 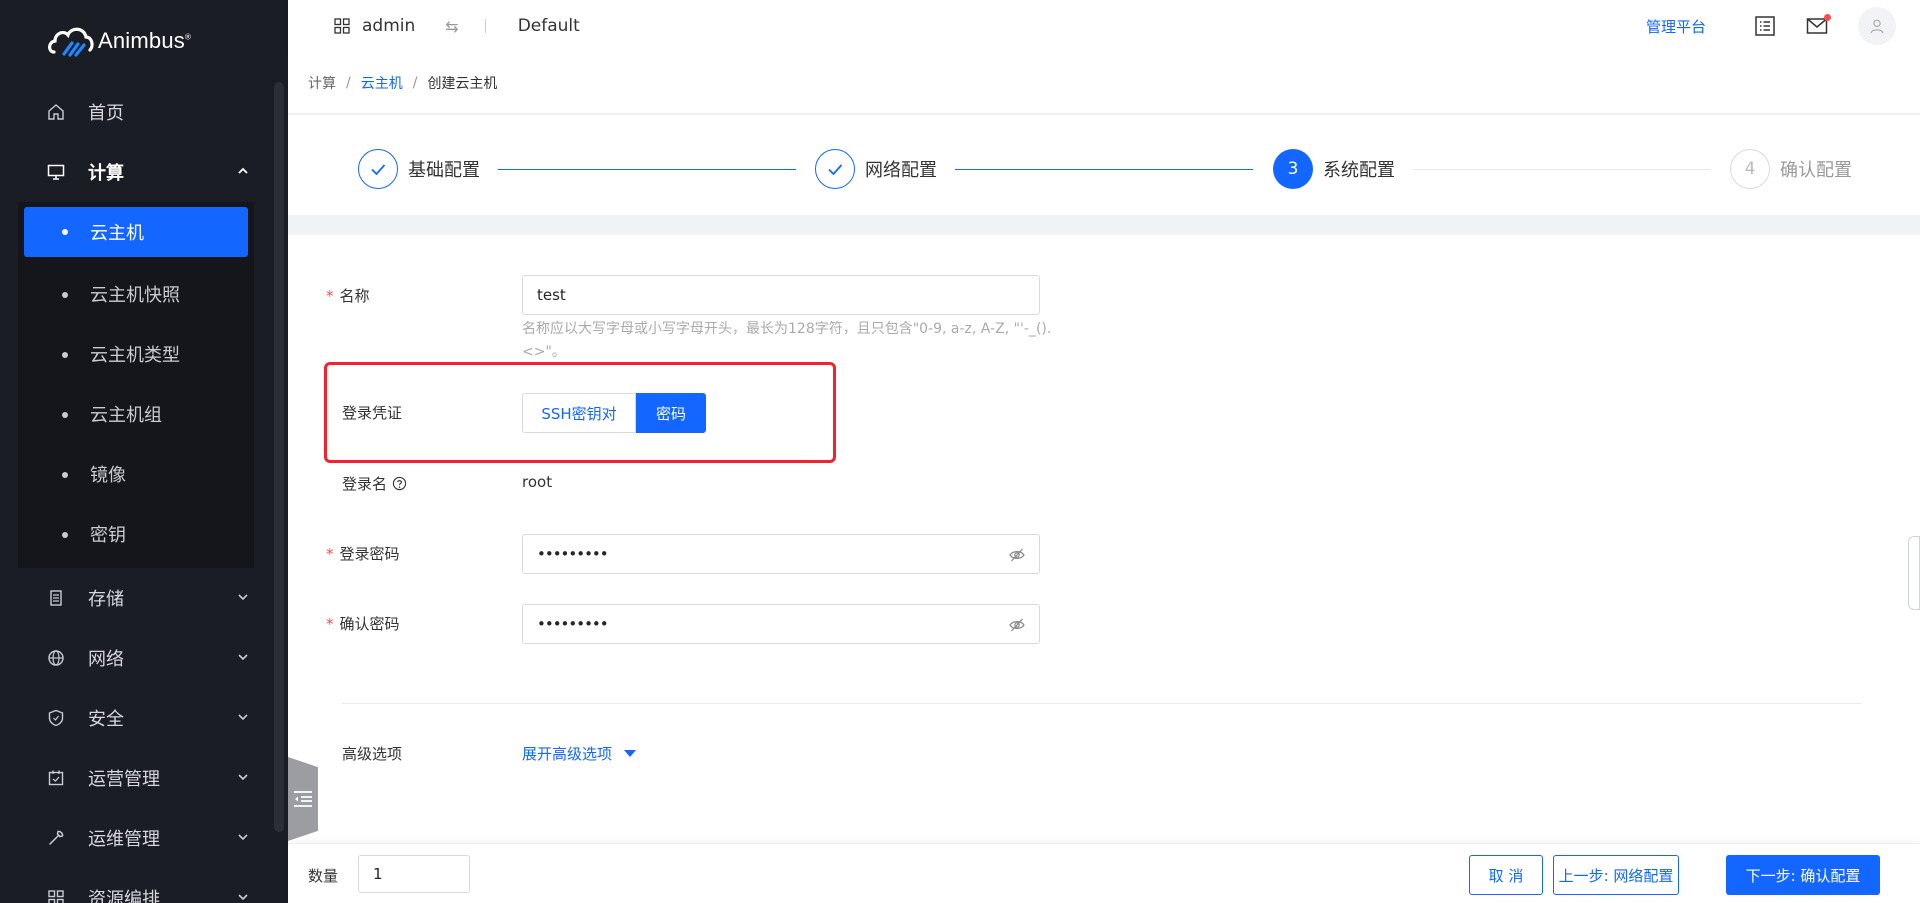 What do you see at coordinates (630, 753) in the screenshot?
I see `caret-down-icon` at bounding box center [630, 753].